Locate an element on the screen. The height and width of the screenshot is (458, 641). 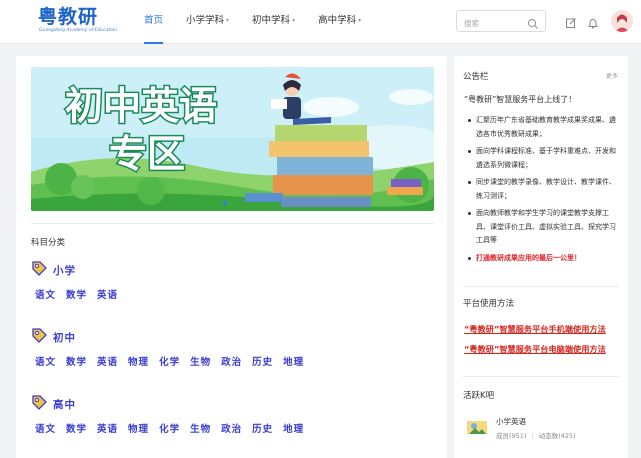
bell-icon is located at coordinates (593, 23).